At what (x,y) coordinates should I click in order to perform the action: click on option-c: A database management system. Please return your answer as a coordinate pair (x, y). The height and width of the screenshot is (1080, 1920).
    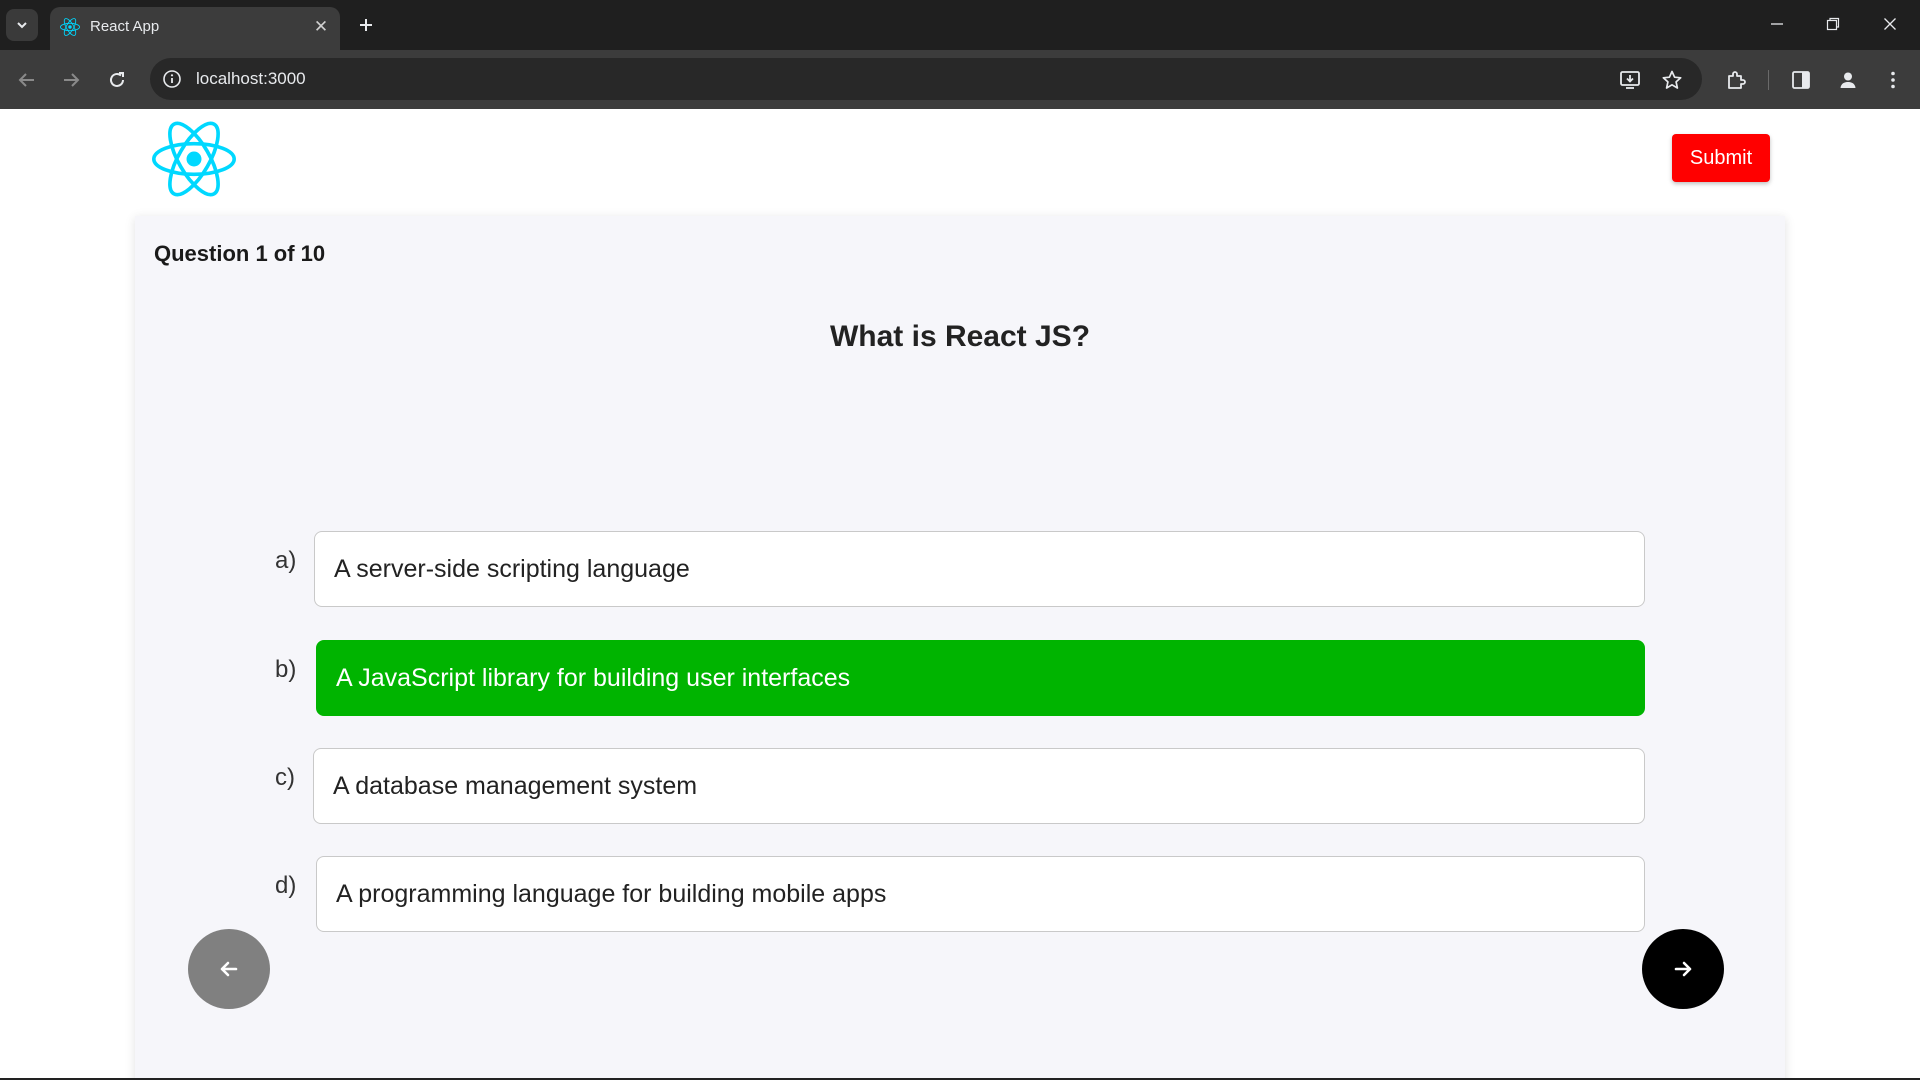
    Looking at the image, I should click on (979, 786).